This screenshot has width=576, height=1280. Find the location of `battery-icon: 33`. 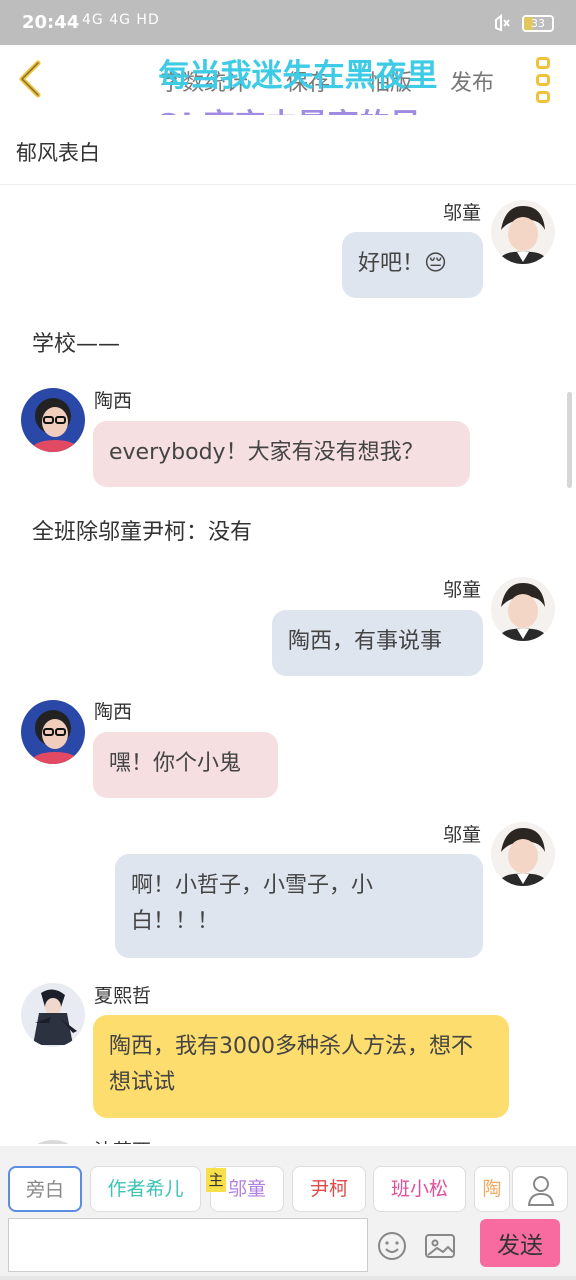

battery-icon: 33 is located at coordinates (538, 23).